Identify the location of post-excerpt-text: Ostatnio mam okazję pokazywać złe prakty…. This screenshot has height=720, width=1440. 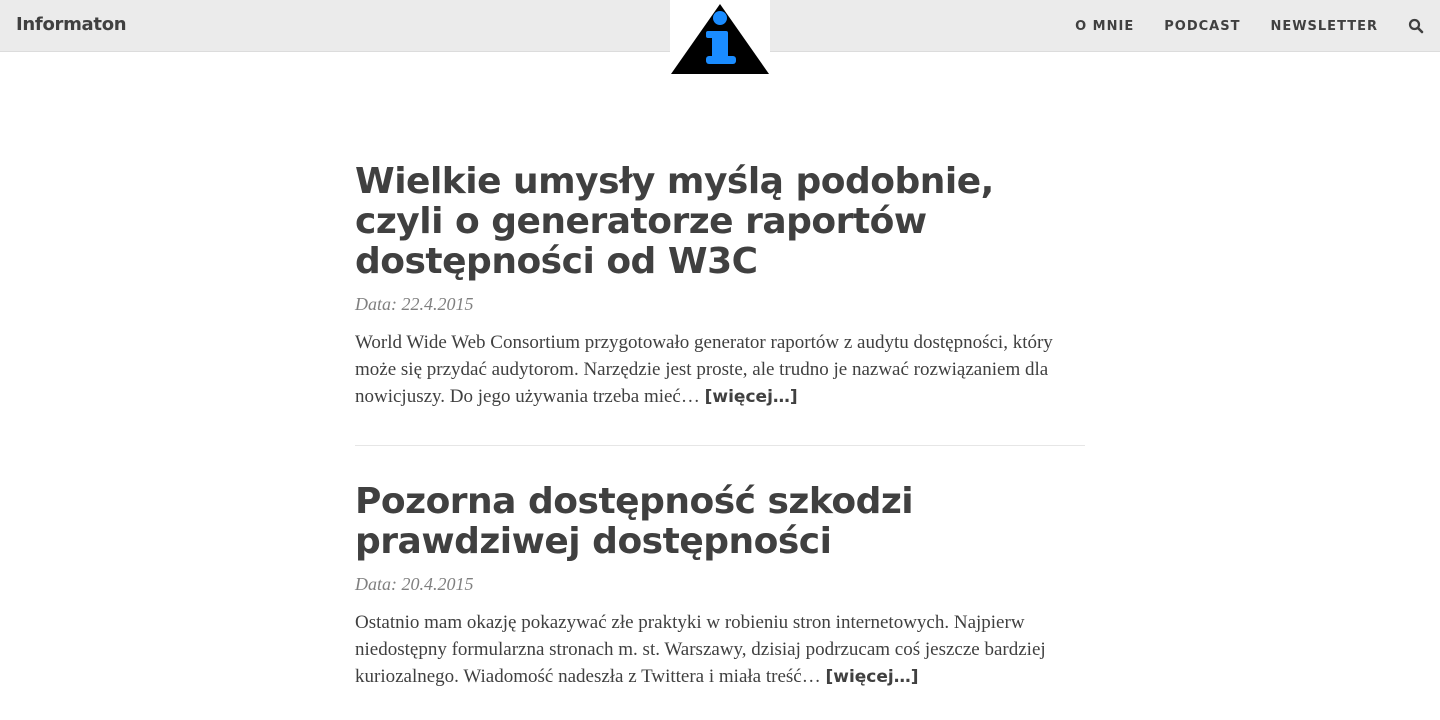
(700, 649).